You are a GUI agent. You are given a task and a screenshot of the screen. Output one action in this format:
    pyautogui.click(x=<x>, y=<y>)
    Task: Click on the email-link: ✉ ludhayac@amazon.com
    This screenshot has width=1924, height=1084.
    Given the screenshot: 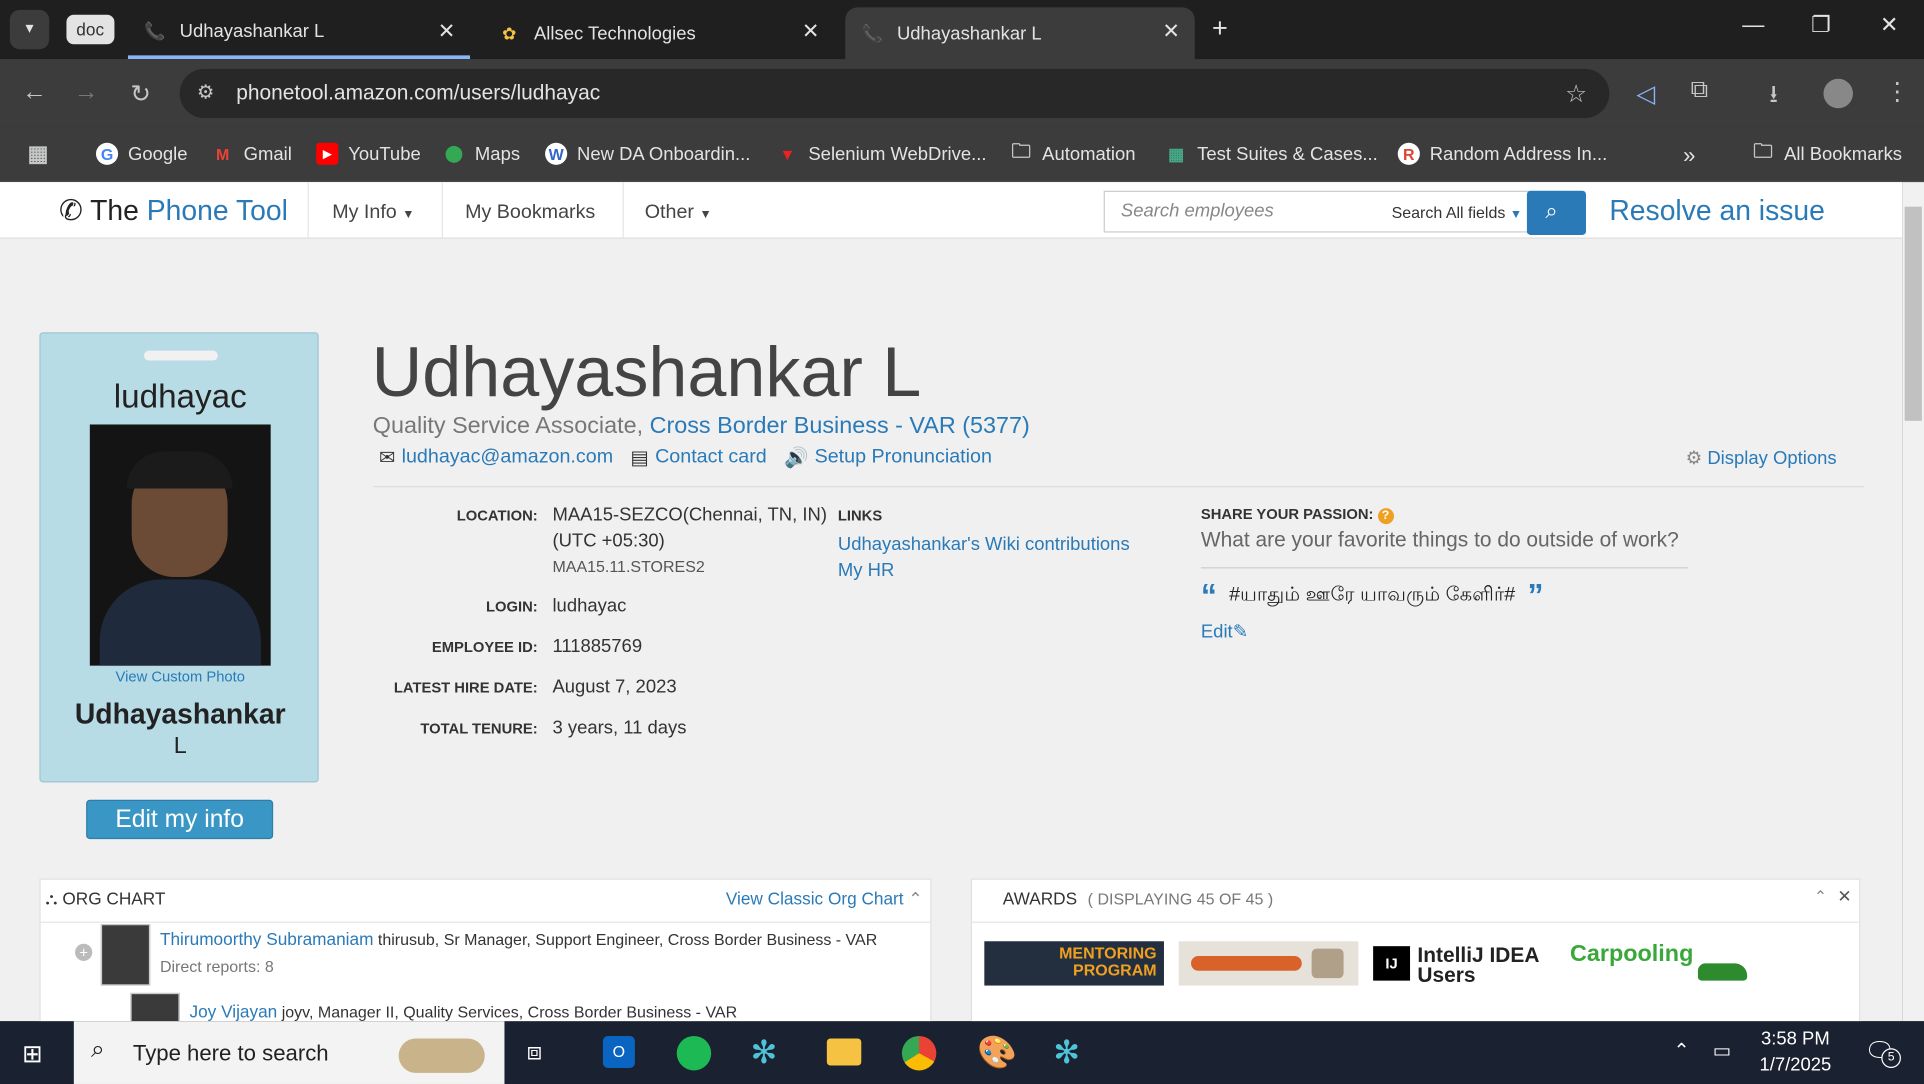 What is the action you would take?
    pyautogui.click(x=496, y=457)
    